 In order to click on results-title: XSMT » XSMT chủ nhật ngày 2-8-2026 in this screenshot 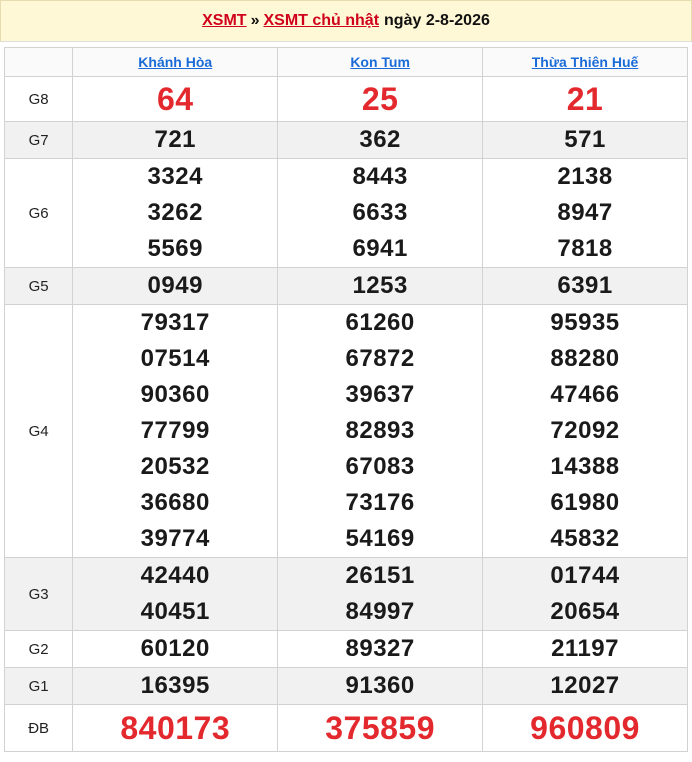, I will do `click(346, 21)`.